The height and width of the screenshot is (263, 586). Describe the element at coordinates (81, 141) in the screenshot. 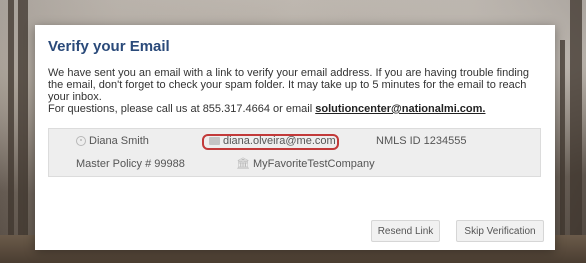

I see `user-icon` at that location.